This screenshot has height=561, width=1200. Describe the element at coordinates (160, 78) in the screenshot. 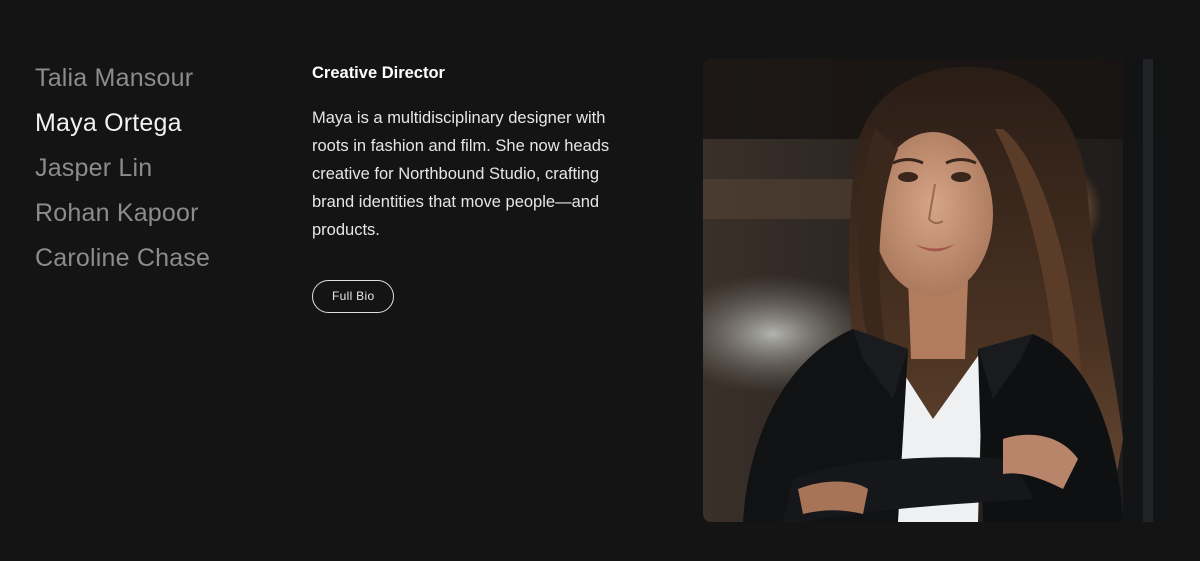

I see `team-member-talia-mansour: Talia Mansour` at that location.